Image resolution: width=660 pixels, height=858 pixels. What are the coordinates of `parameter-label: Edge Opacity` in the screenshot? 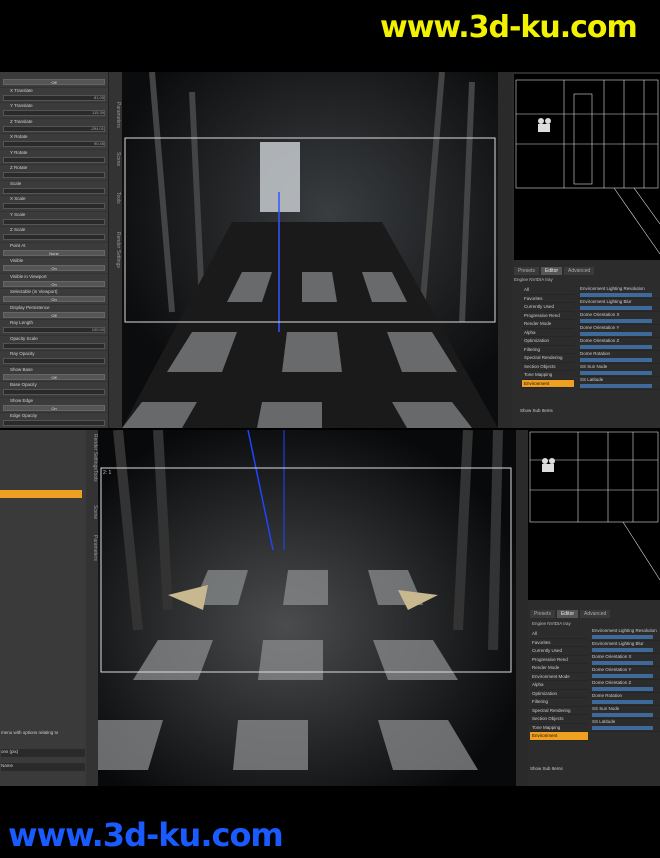 It's located at (24, 415).